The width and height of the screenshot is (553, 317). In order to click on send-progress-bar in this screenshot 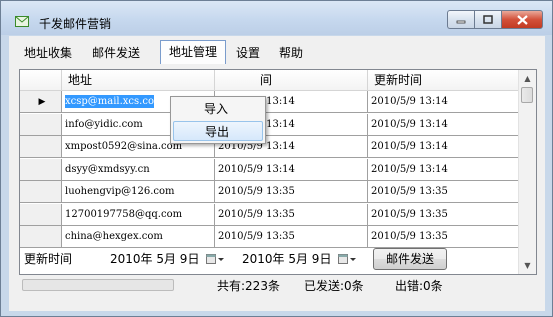, I will do `click(98, 285)`.